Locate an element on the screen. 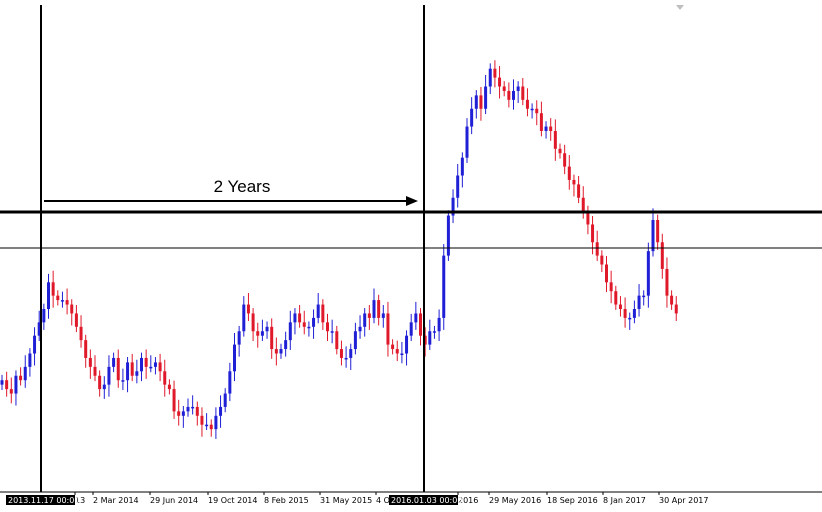 The image size is (822, 512). x-tick-label: 2 Mar 2014 is located at coordinates (116, 500).